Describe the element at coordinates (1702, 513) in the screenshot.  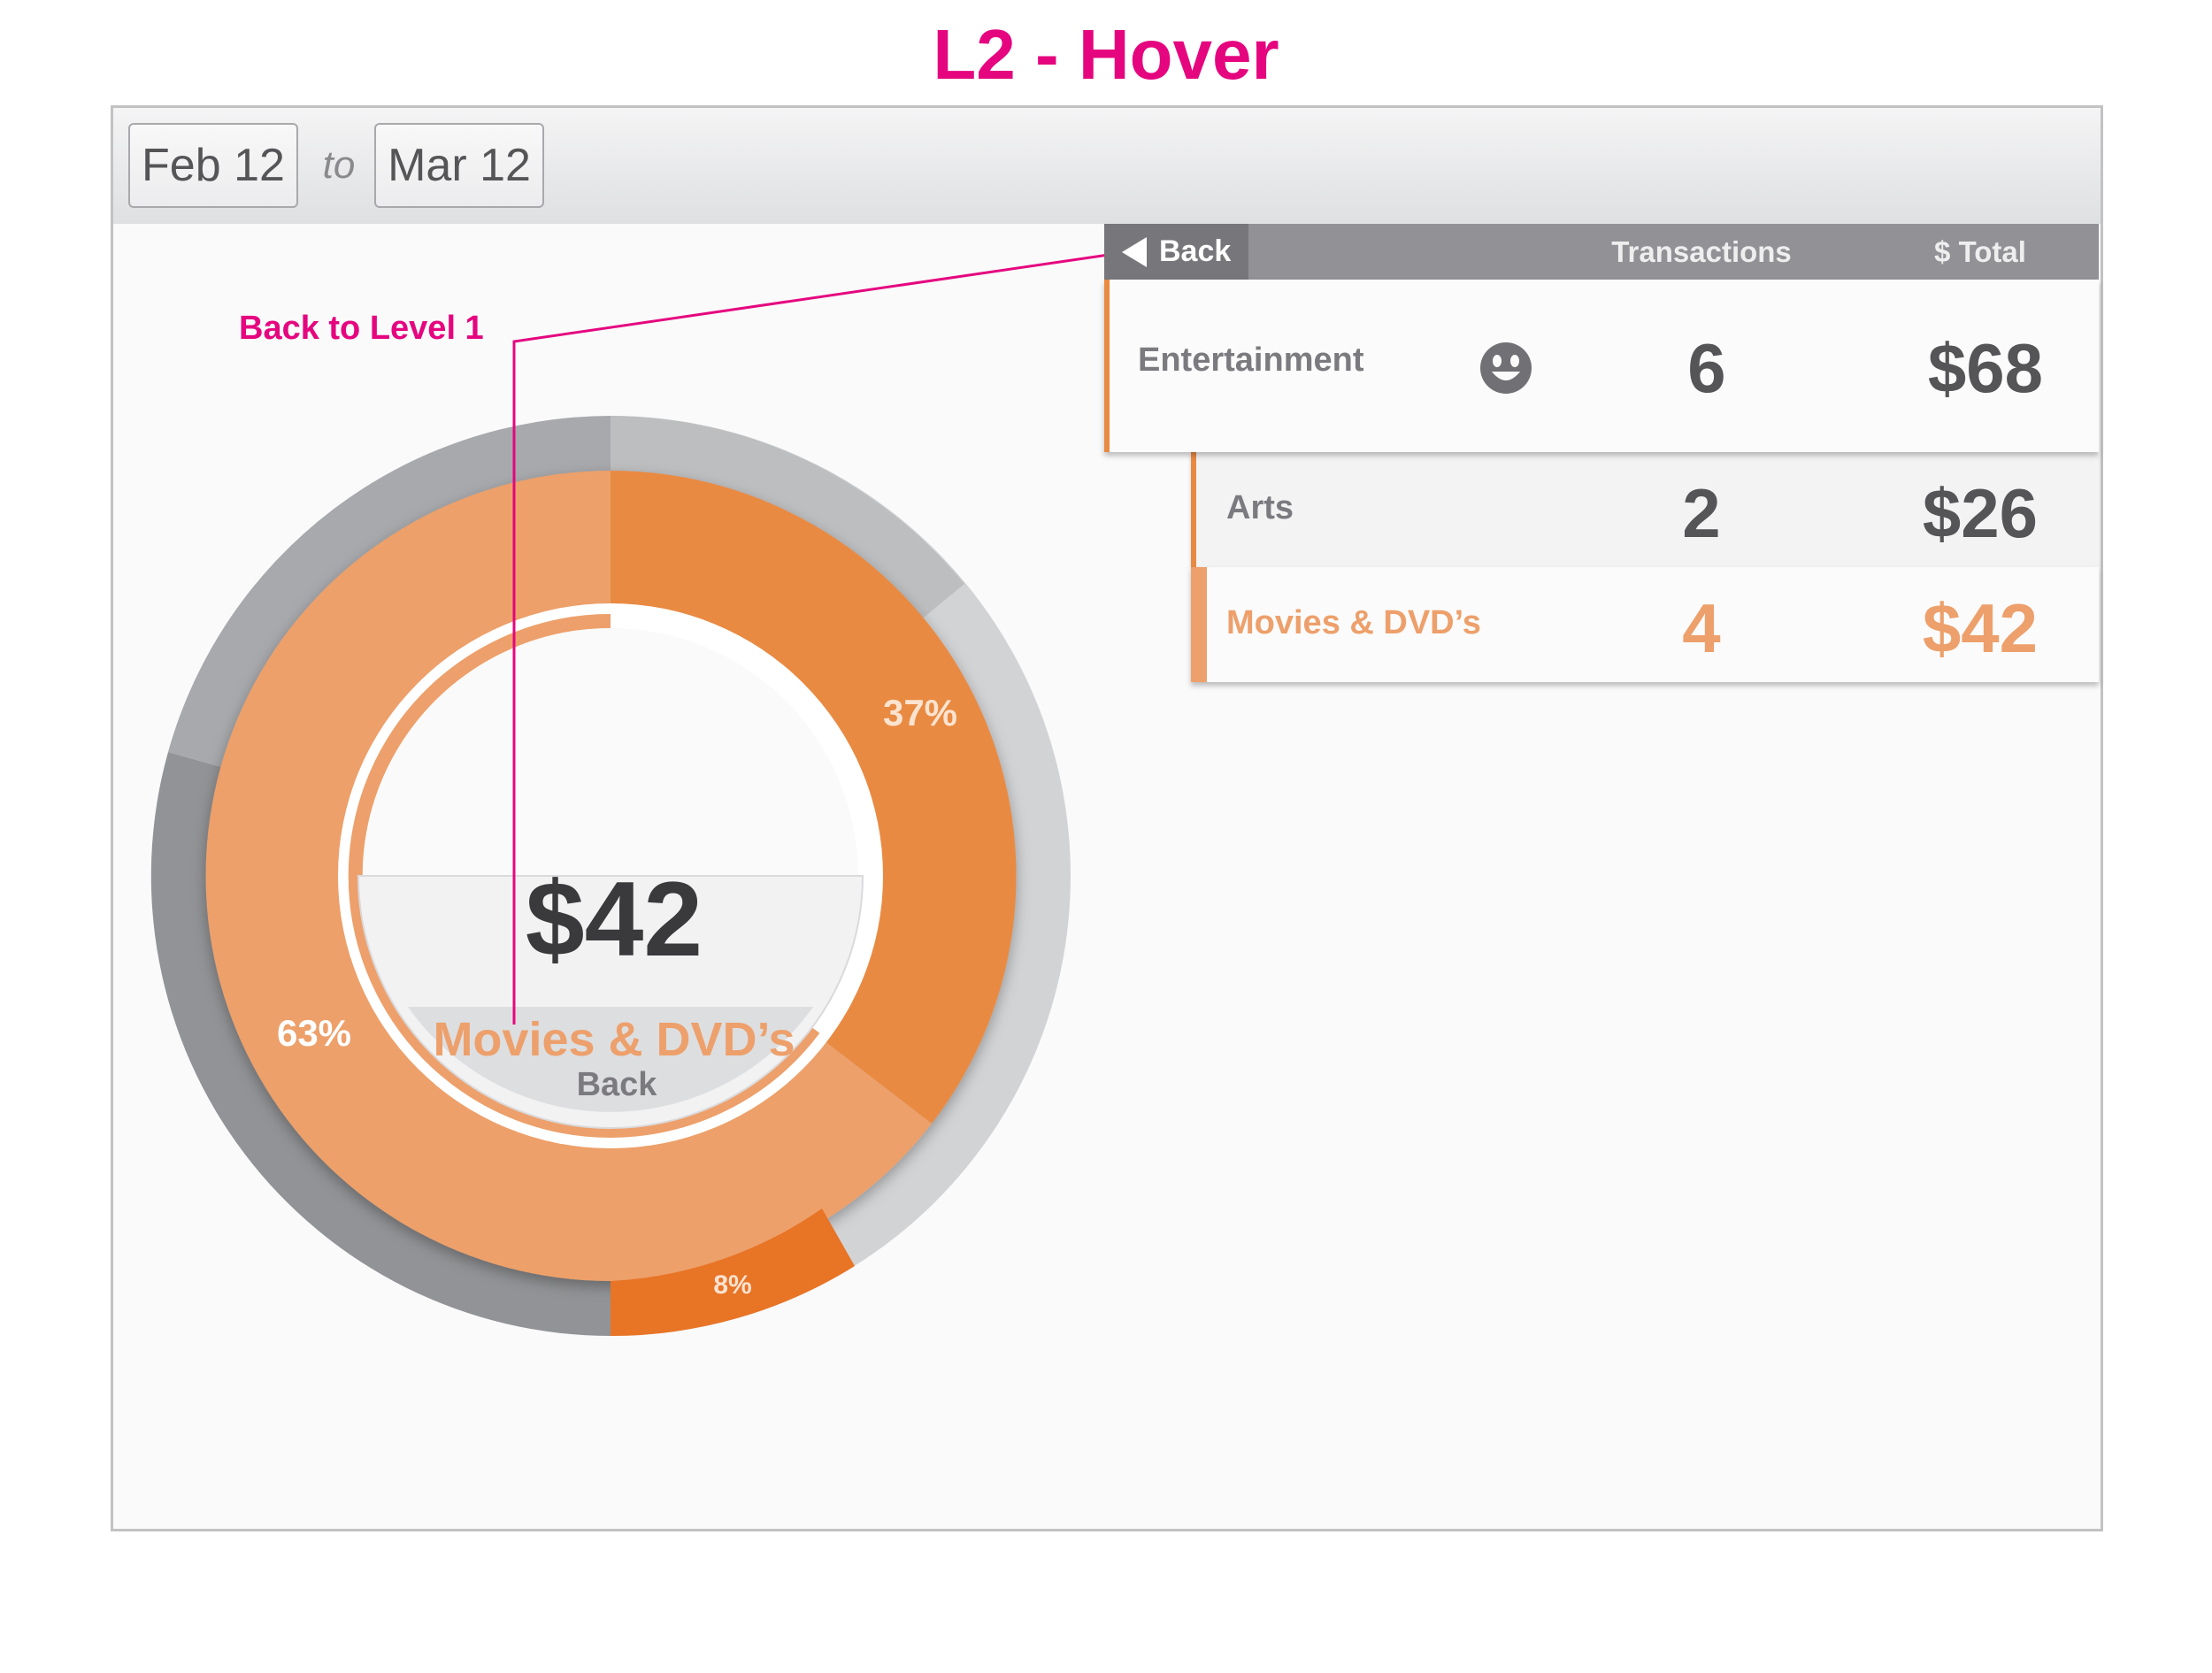
I see `transactions-value: 2` at that location.